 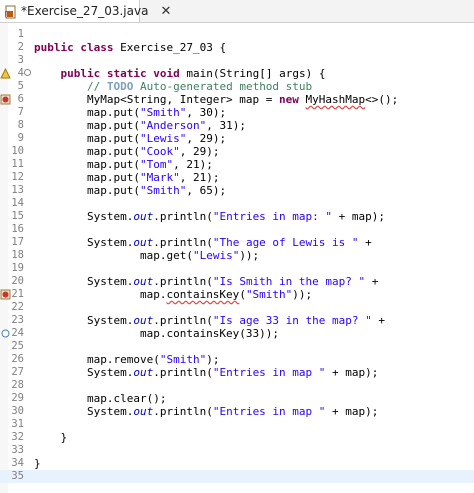 What do you see at coordinates (17, 346) in the screenshot?
I see `line-number: 25` at bounding box center [17, 346].